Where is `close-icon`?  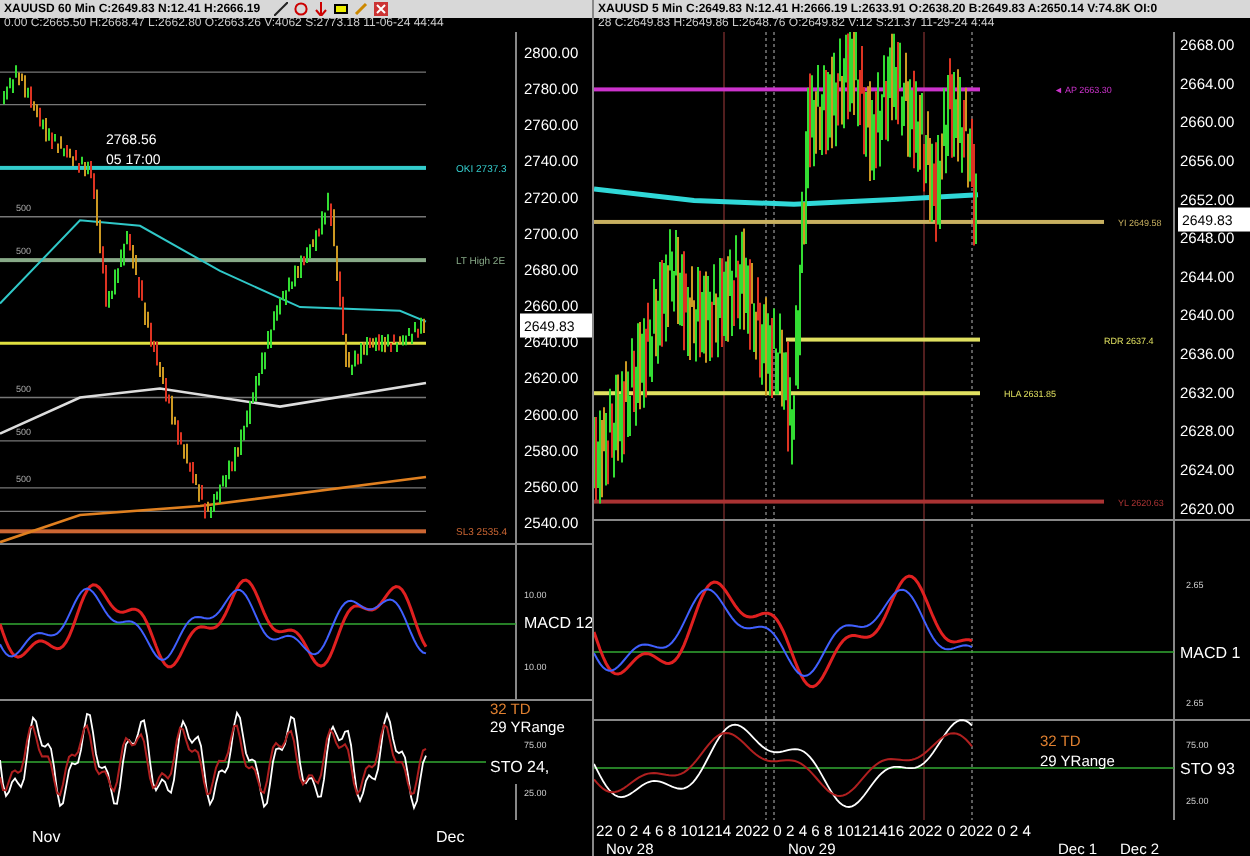
close-icon is located at coordinates (381, 9).